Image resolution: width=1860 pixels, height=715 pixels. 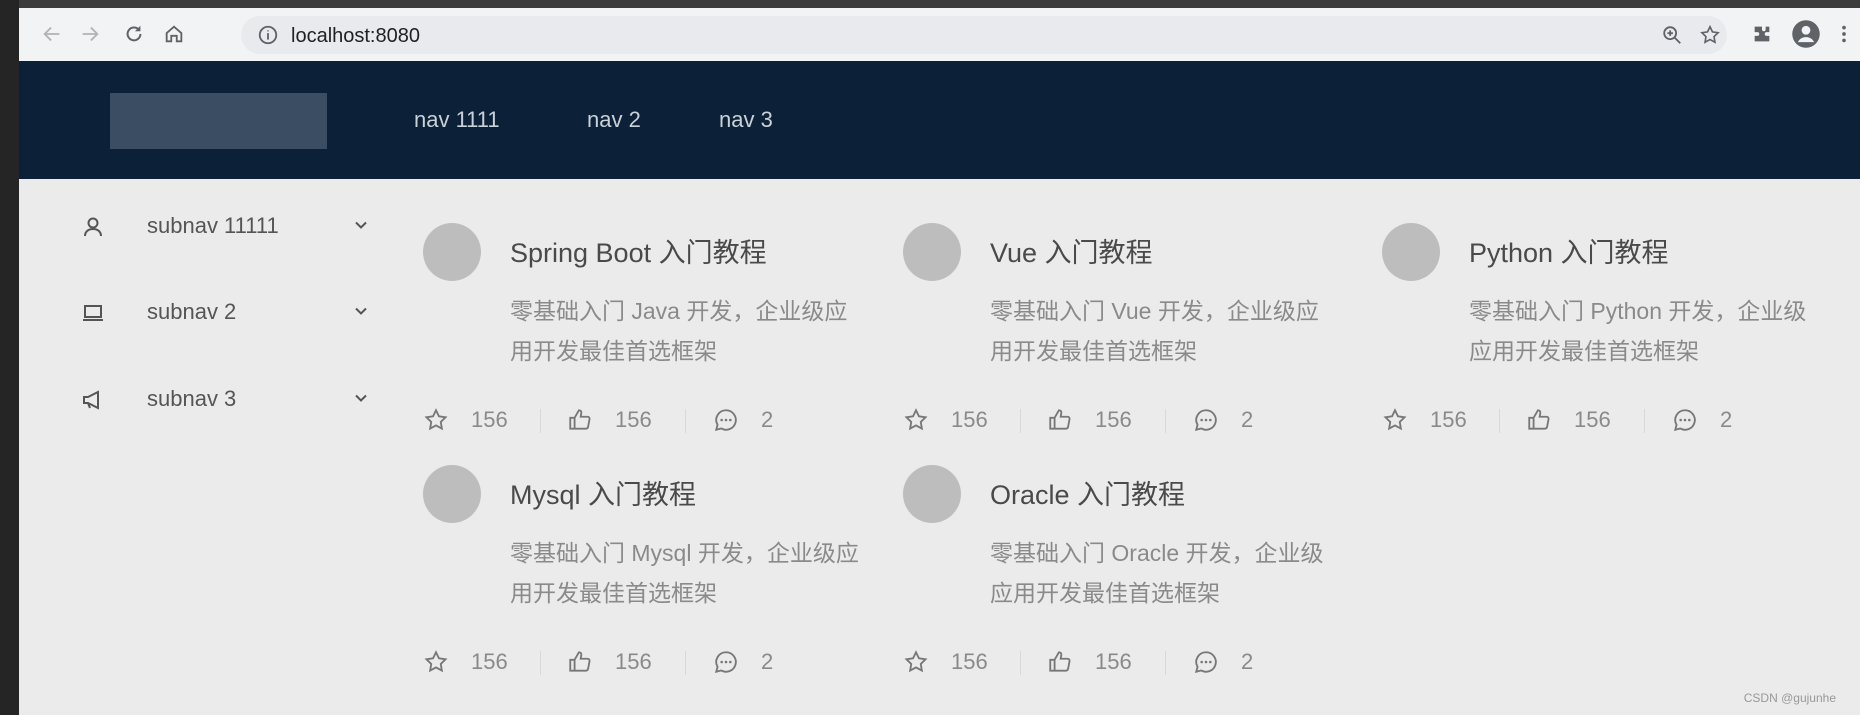 I want to click on address-bar: localhost:8080, so click(x=984, y=35).